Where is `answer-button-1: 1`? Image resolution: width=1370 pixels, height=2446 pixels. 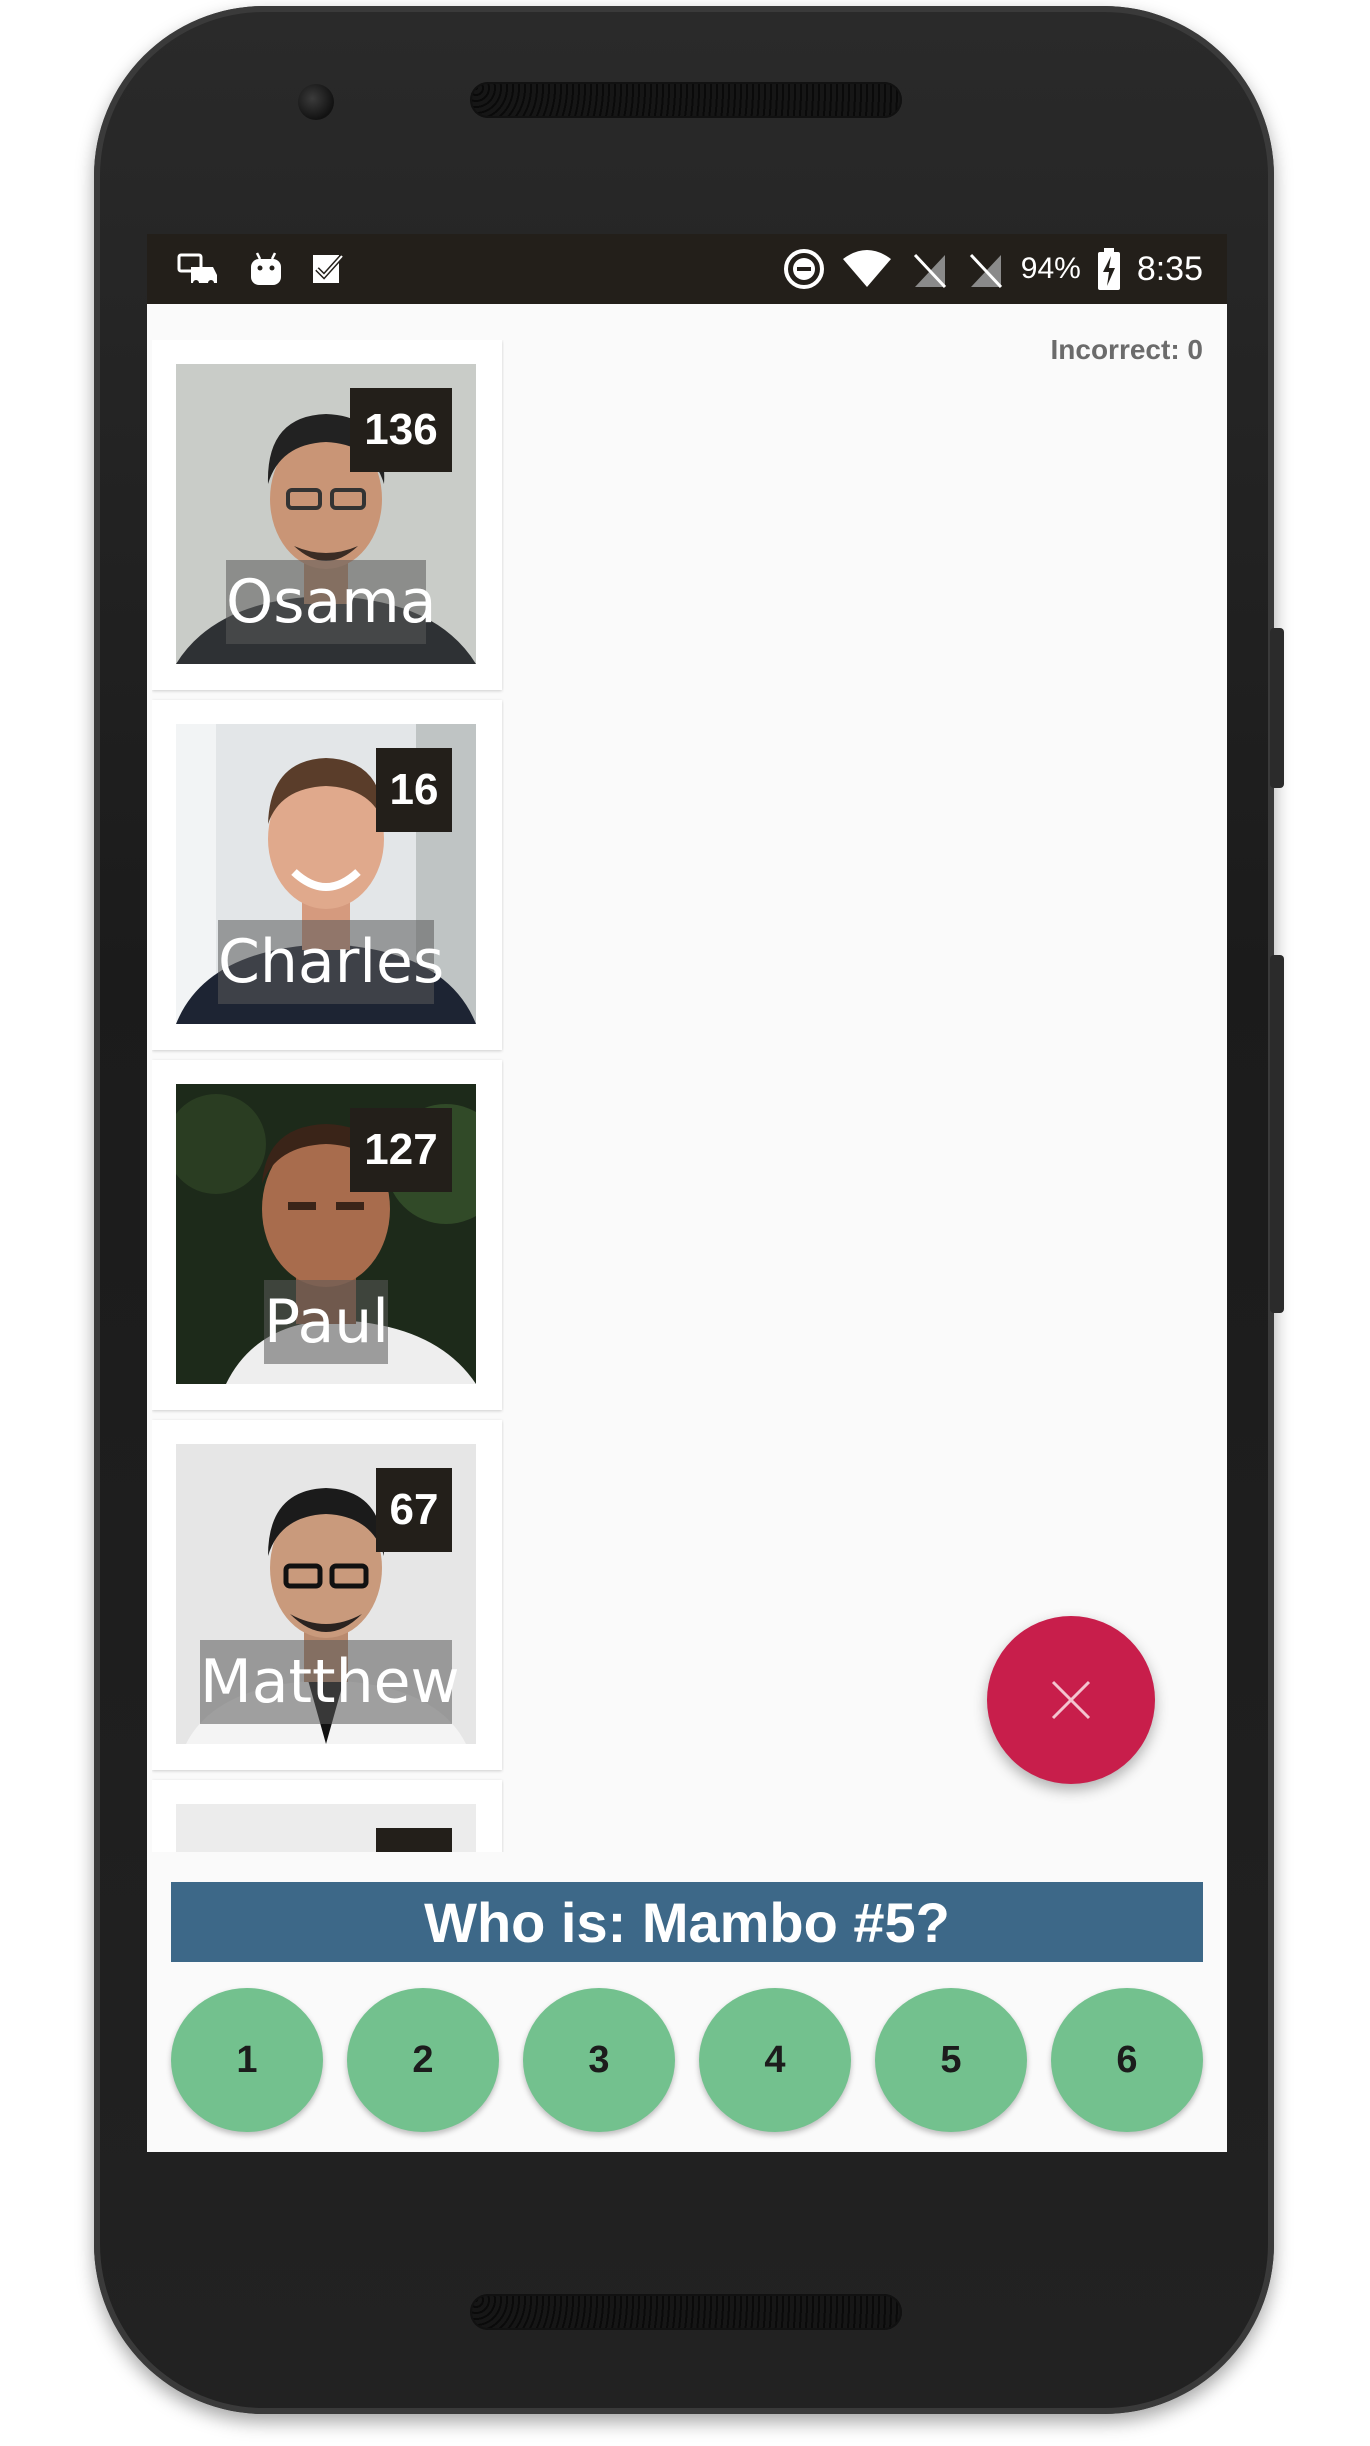
answer-button-1: 1 is located at coordinates (247, 2060).